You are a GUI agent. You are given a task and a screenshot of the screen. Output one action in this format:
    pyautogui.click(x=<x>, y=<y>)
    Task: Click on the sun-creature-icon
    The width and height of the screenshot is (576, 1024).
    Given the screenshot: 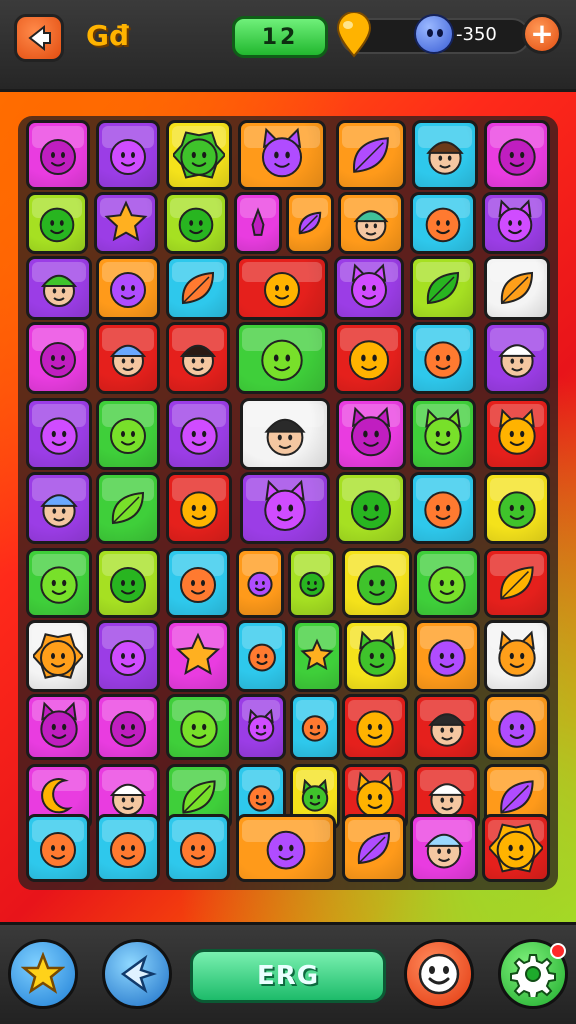 What is the action you would take?
    pyautogui.click(x=199, y=155)
    